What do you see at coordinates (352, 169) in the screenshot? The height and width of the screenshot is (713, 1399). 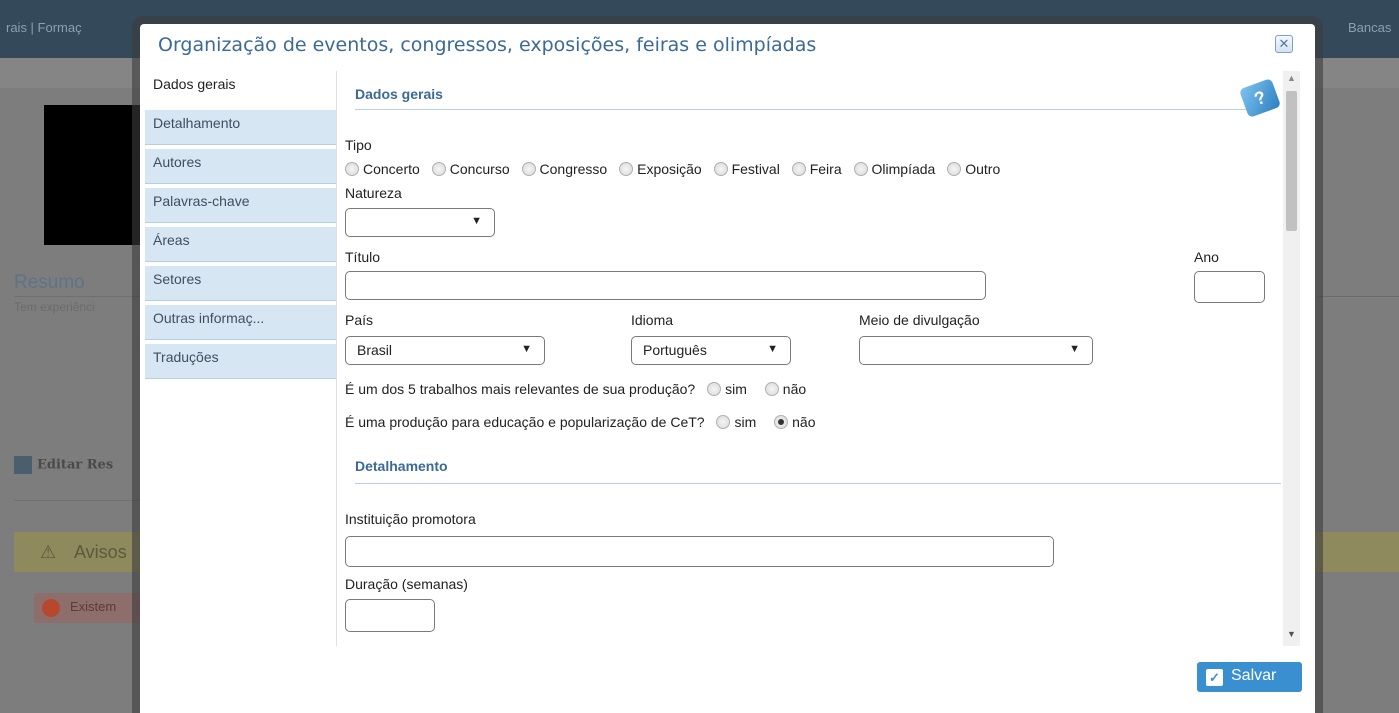 I see `tipo-radio-concerto` at bounding box center [352, 169].